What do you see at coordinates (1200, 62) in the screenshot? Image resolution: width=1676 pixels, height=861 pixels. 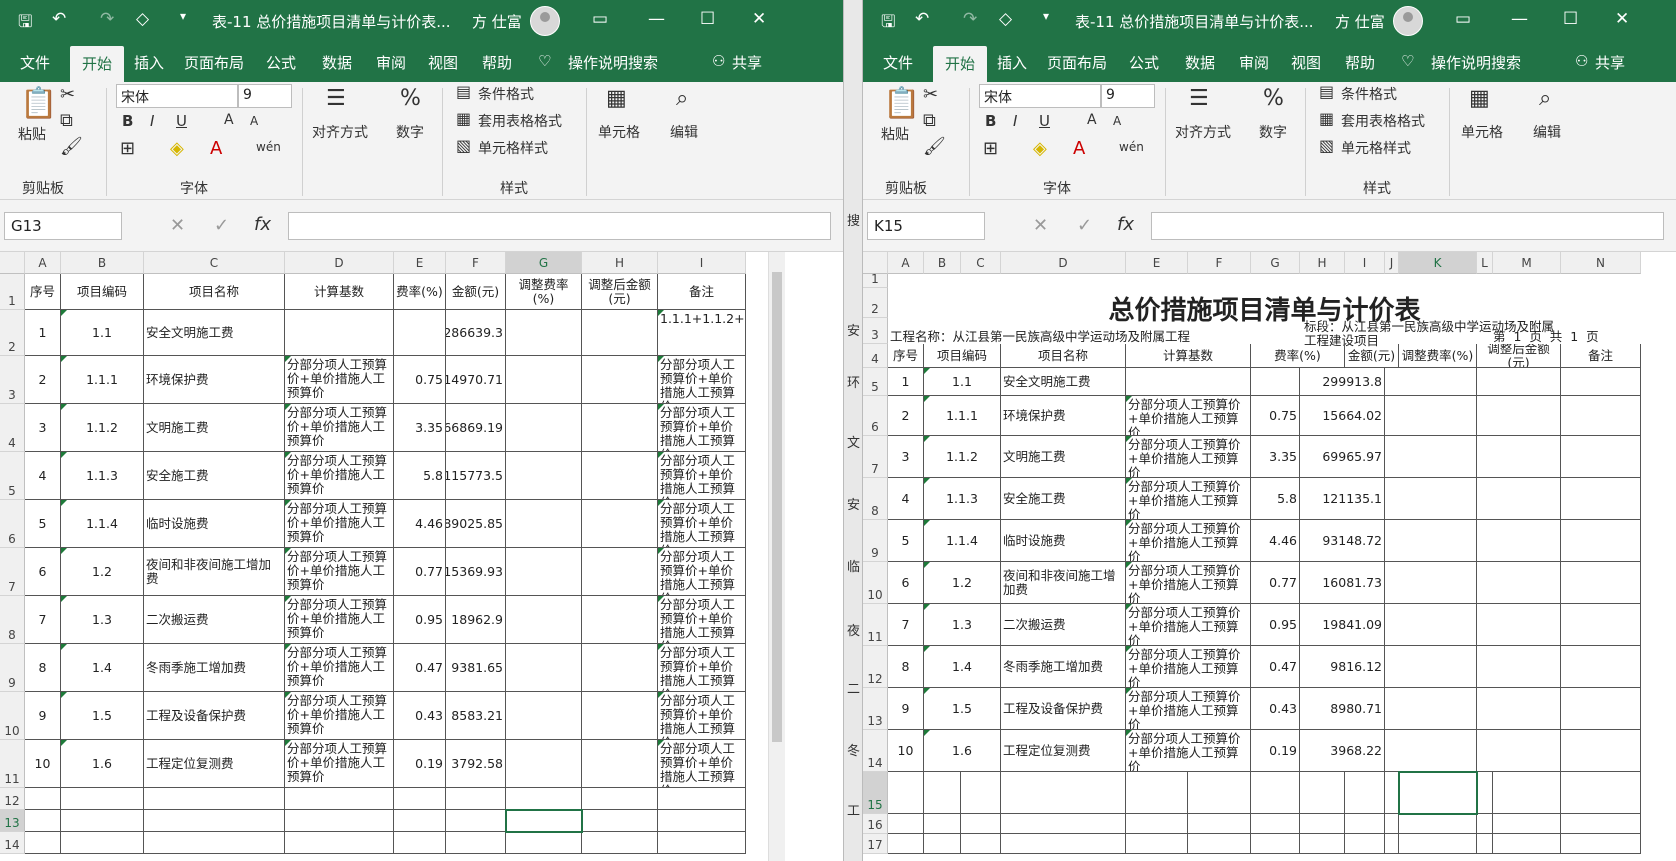 I see `tab-5: 数据` at bounding box center [1200, 62].